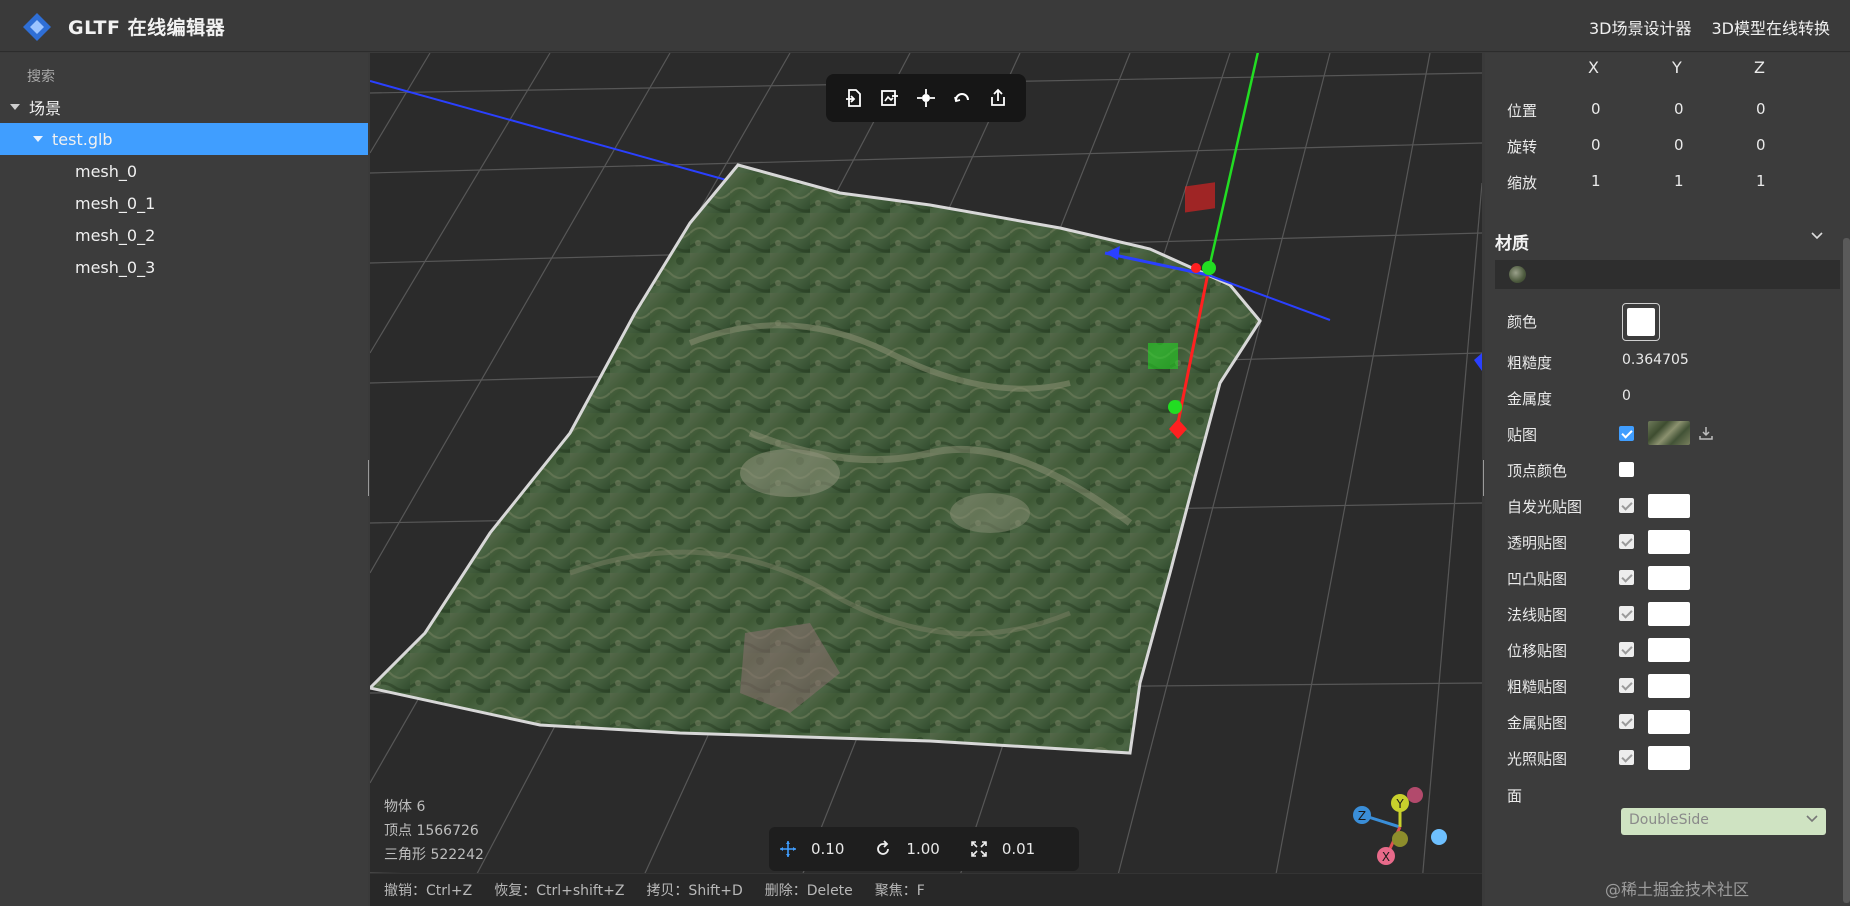 This screenshot has height=906, width=1850. I want to click on material-list-item, so click(1667, 274).